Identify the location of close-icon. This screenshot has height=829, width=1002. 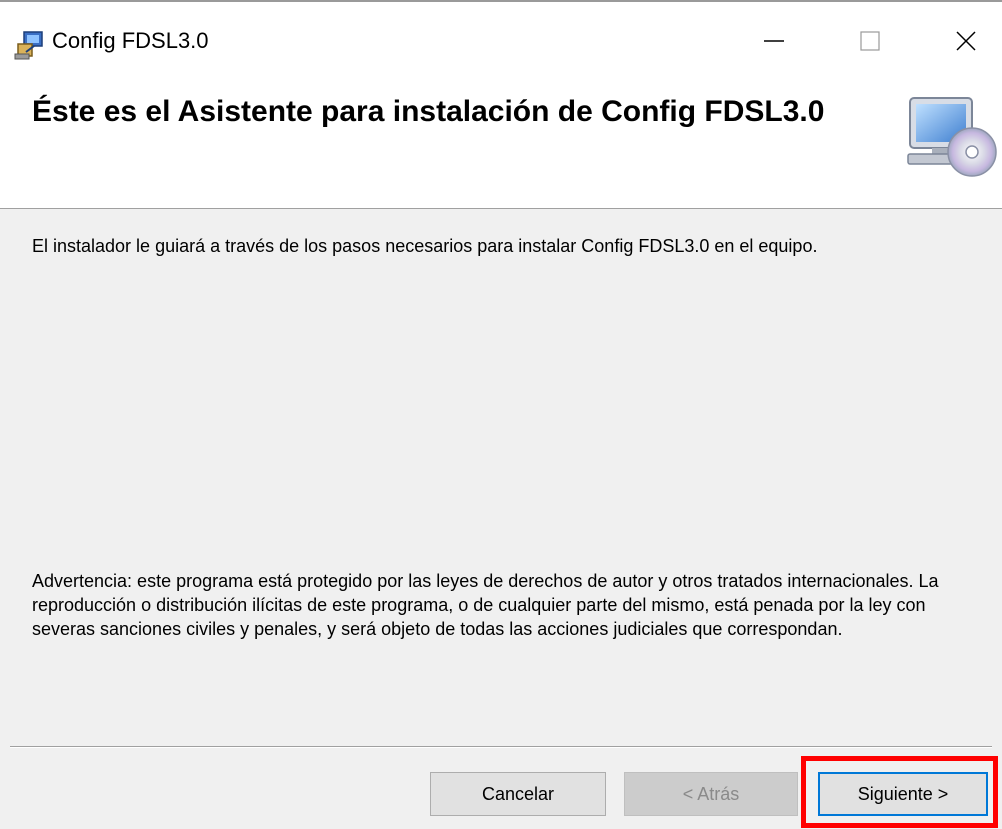
(966, 43).